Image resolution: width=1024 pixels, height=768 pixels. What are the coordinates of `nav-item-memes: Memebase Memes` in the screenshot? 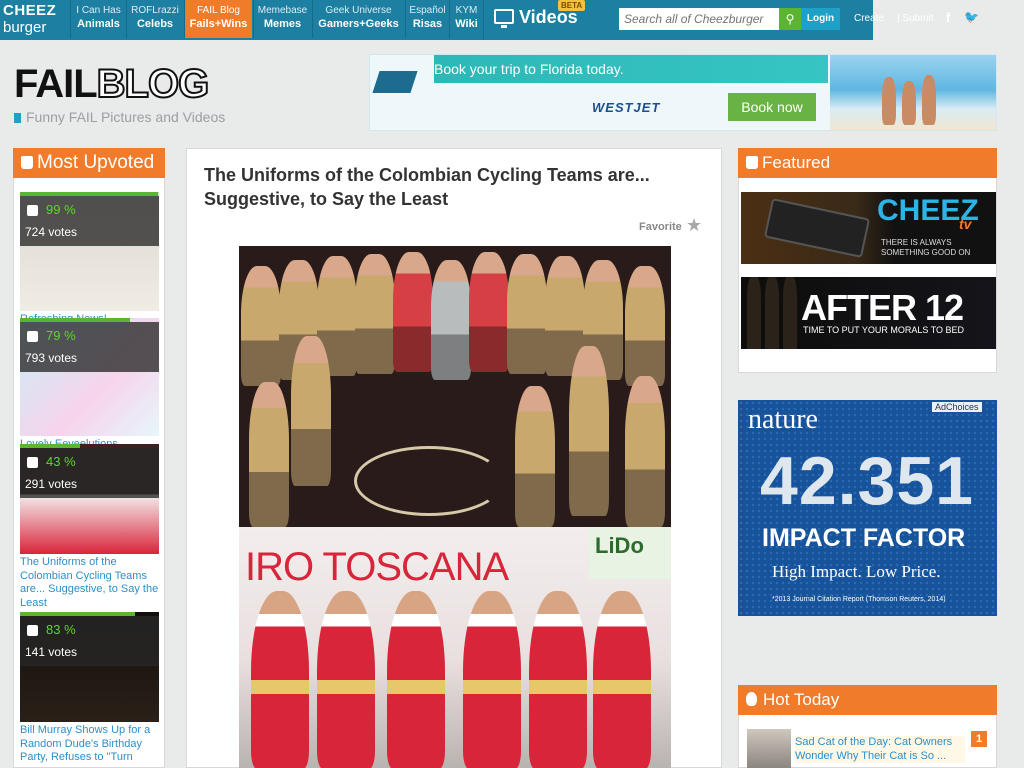 It's located at (282, 19).